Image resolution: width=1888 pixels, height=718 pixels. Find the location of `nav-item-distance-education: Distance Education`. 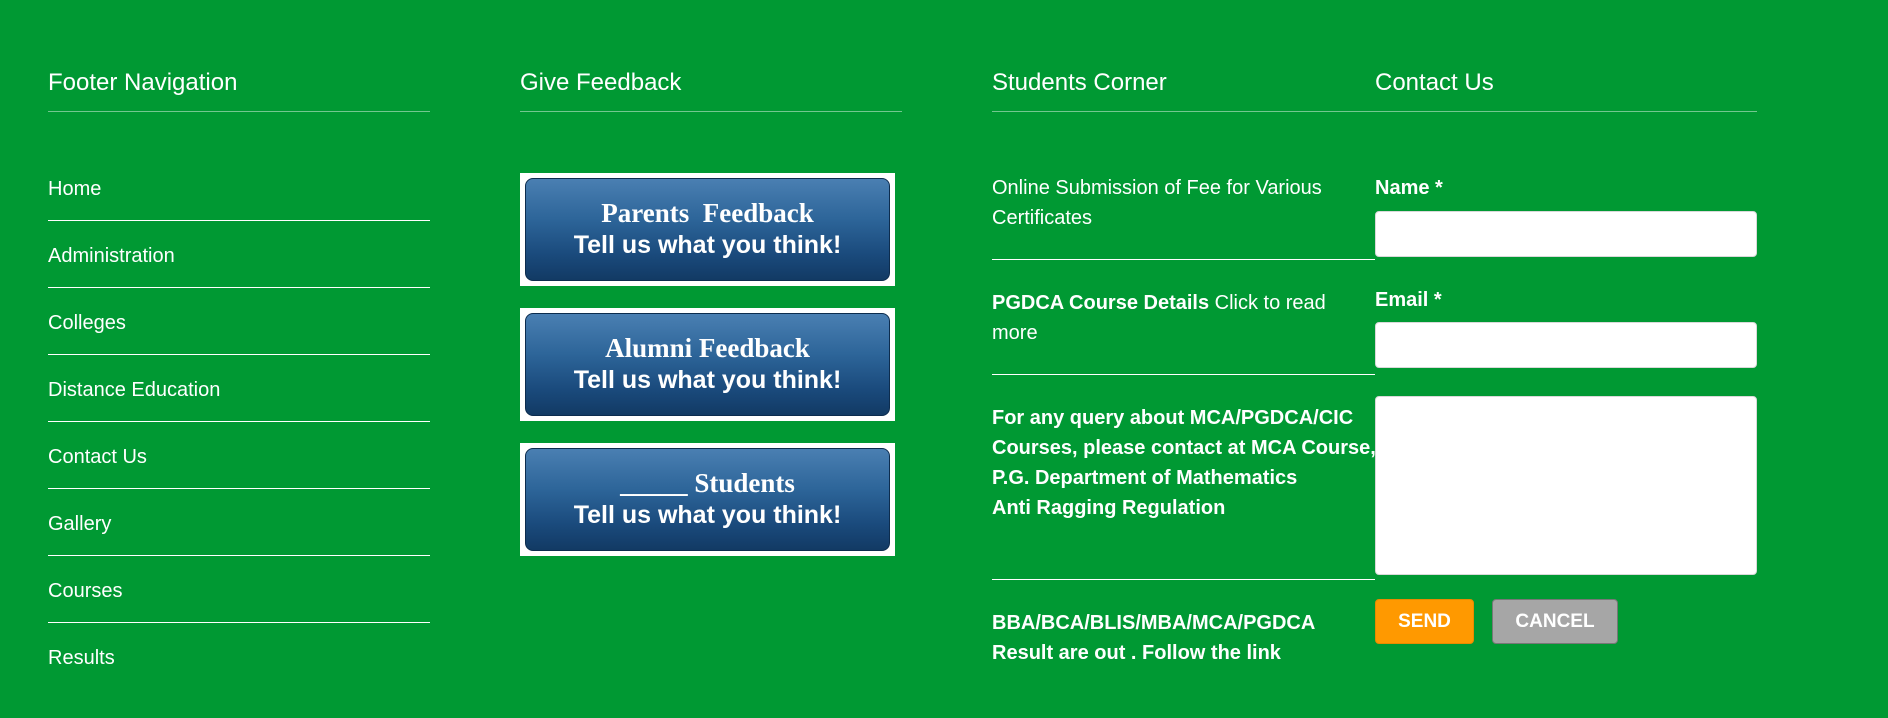

nav-item-distance-education: Distance Education is located at coordinates (239, 401).